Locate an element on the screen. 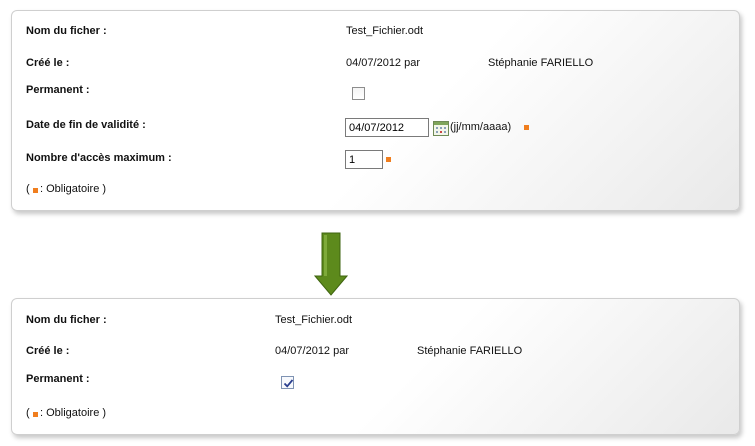  max-access-input is located at coordinates (364, 159).